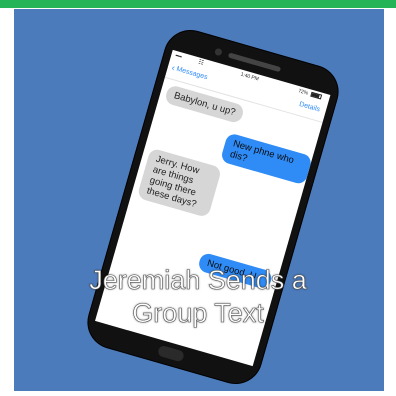 This screenshot has width=396, height=396. What do you see at coordinates (170, 353) in the screenshot?
I see `home-button` at bounding box center [170, 353].